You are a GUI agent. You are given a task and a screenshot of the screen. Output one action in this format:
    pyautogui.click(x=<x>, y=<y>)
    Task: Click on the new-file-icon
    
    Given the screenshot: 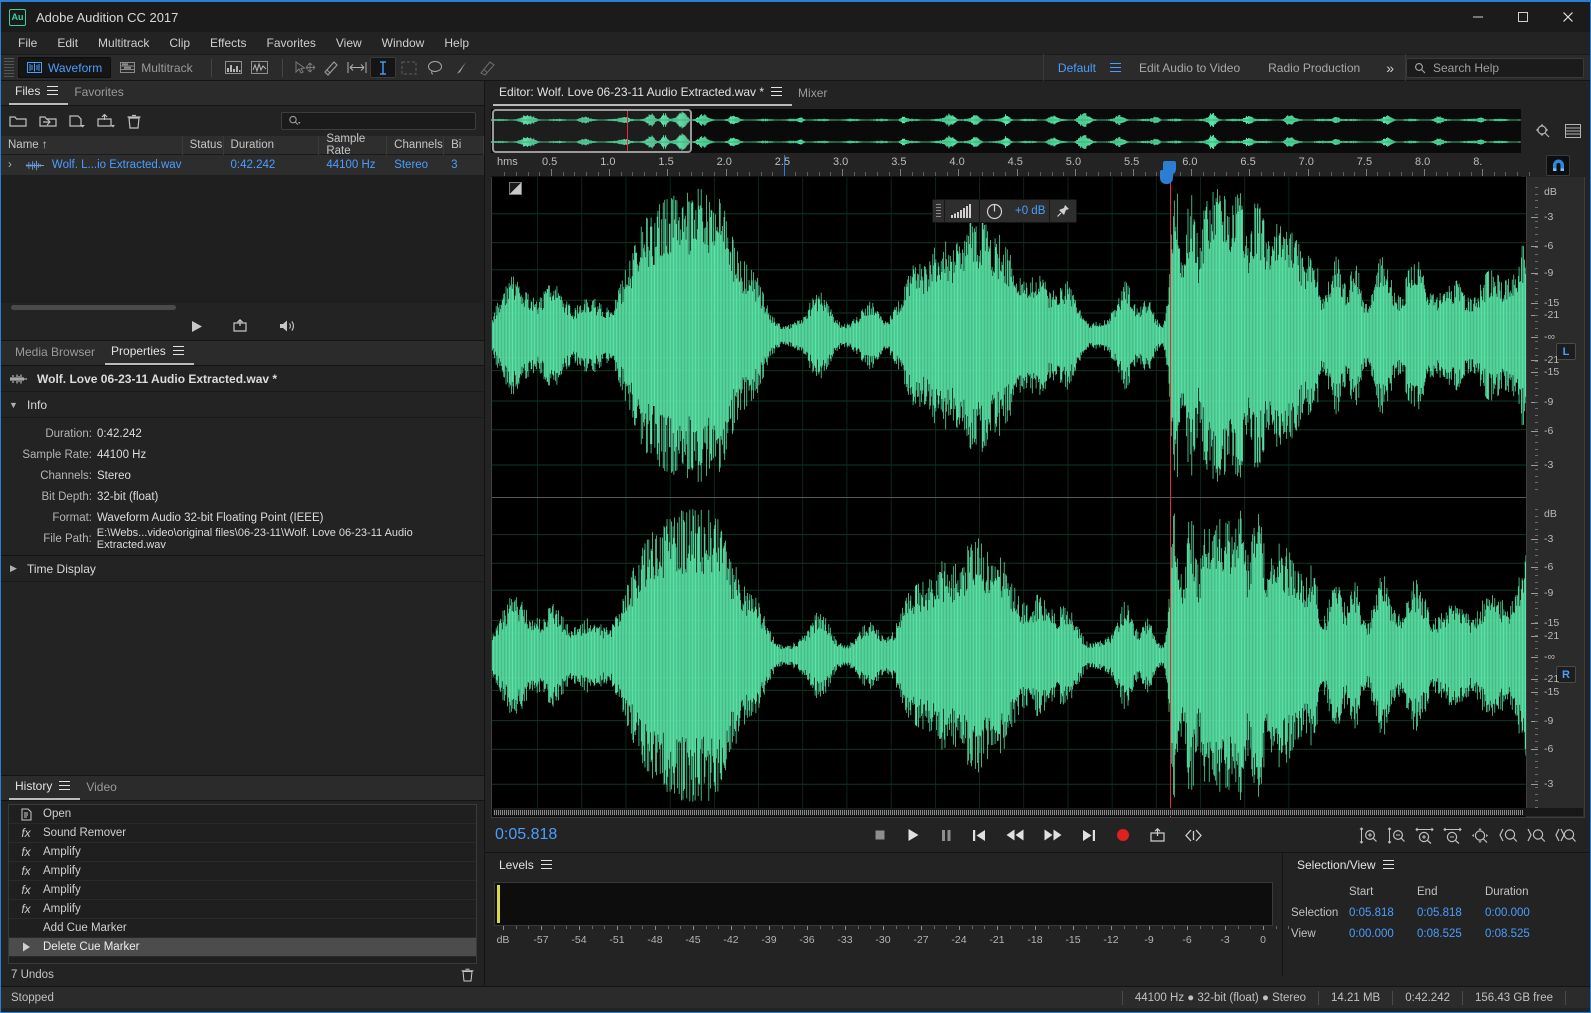 What is the action you would take?
    pyautogui.click(x=77, y=121)
    